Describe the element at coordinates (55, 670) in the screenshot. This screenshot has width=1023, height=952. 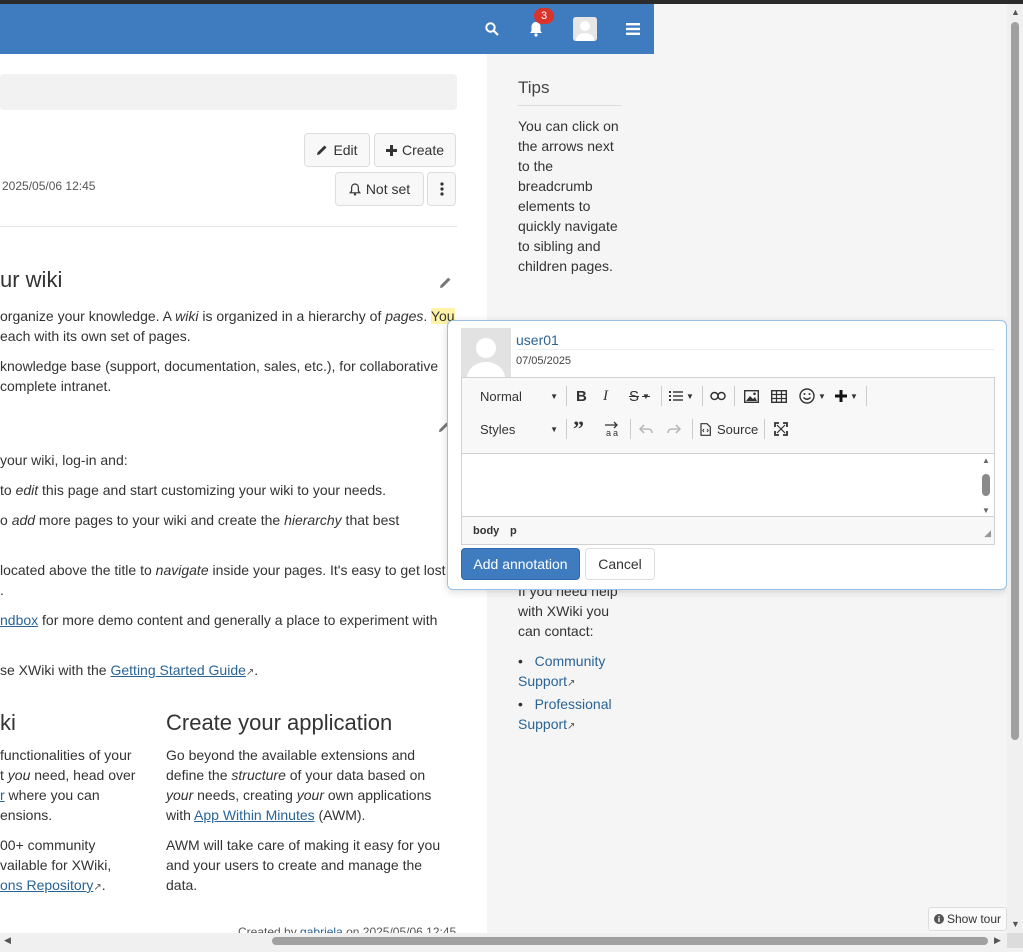
I see `text: se XWiki with the` at that location.